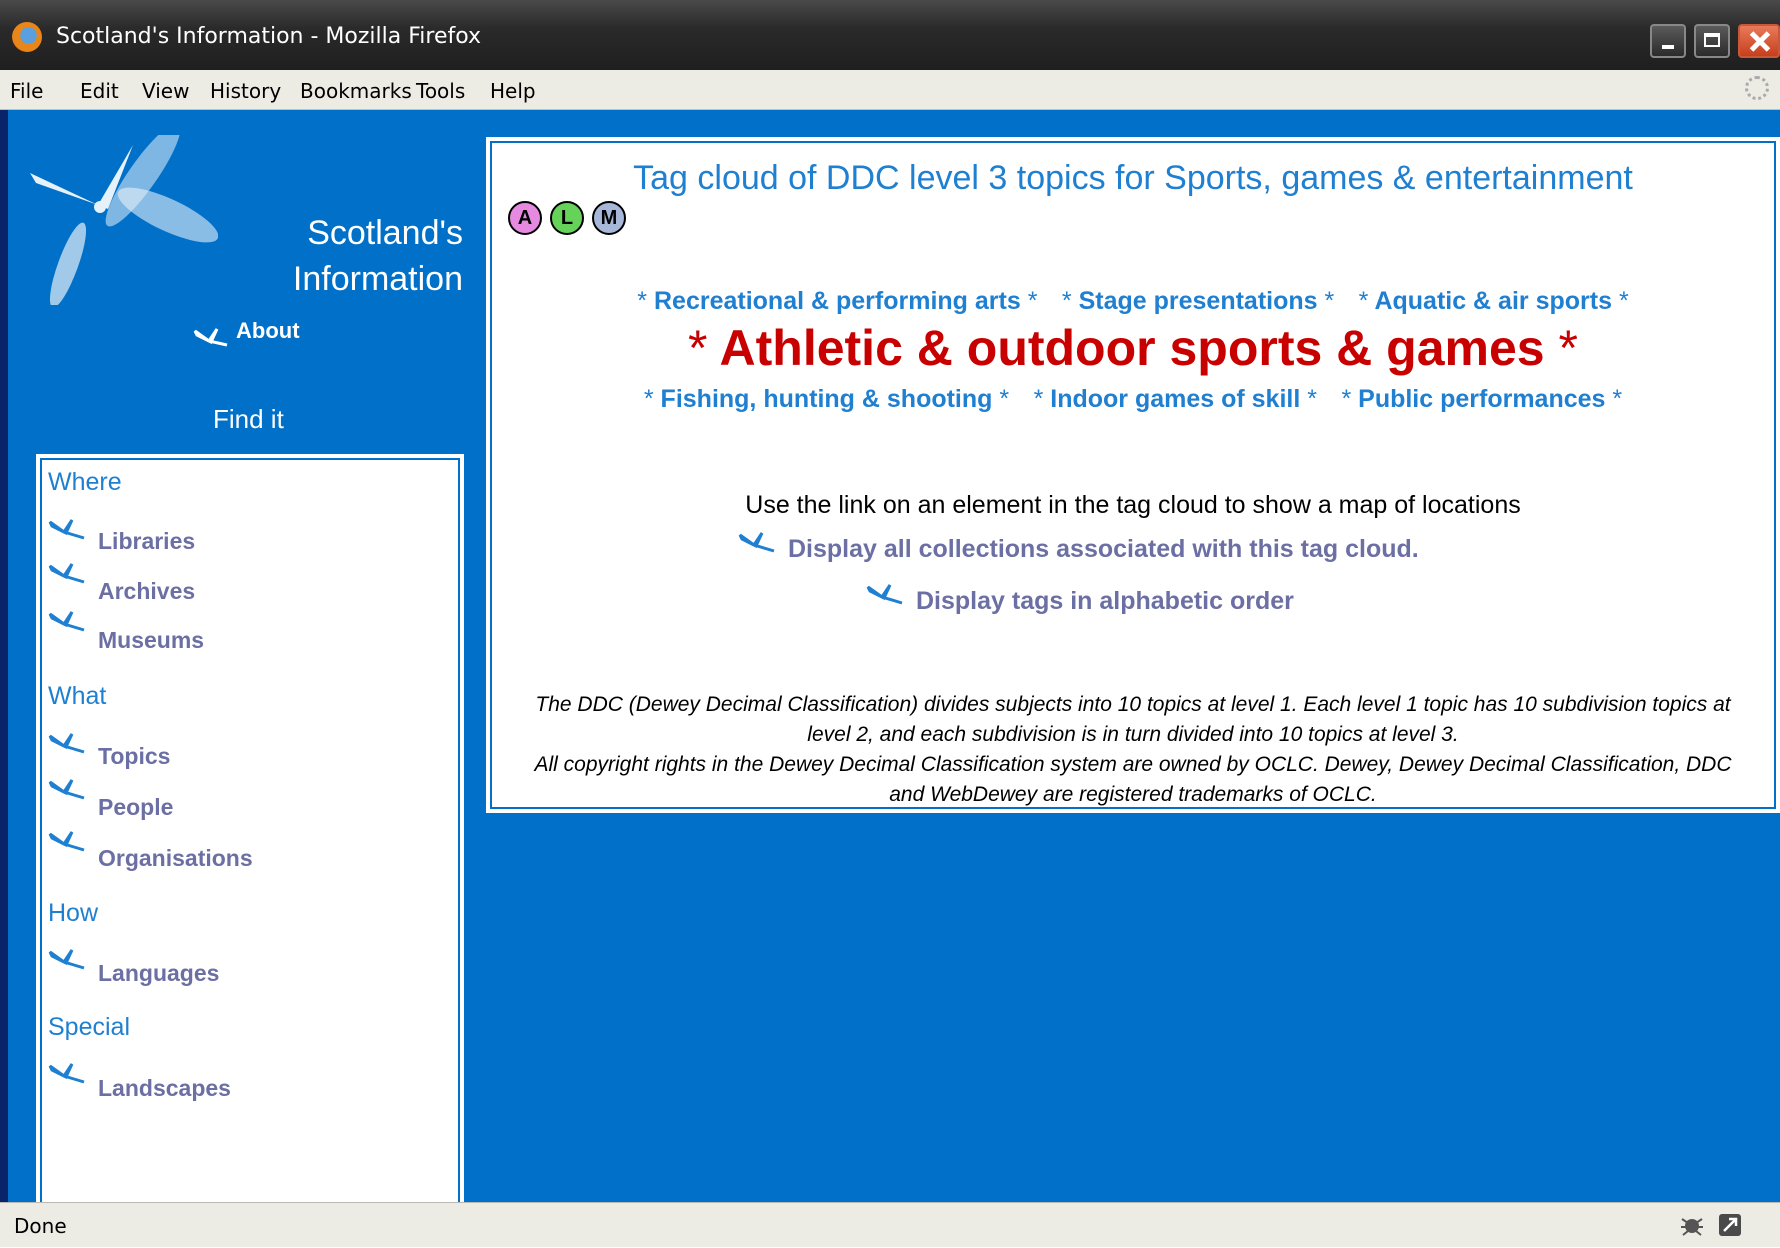 This screenshot has height=1248, width=1780. I want to click on nav-link-organisations: Organisations, so click(175, 858).